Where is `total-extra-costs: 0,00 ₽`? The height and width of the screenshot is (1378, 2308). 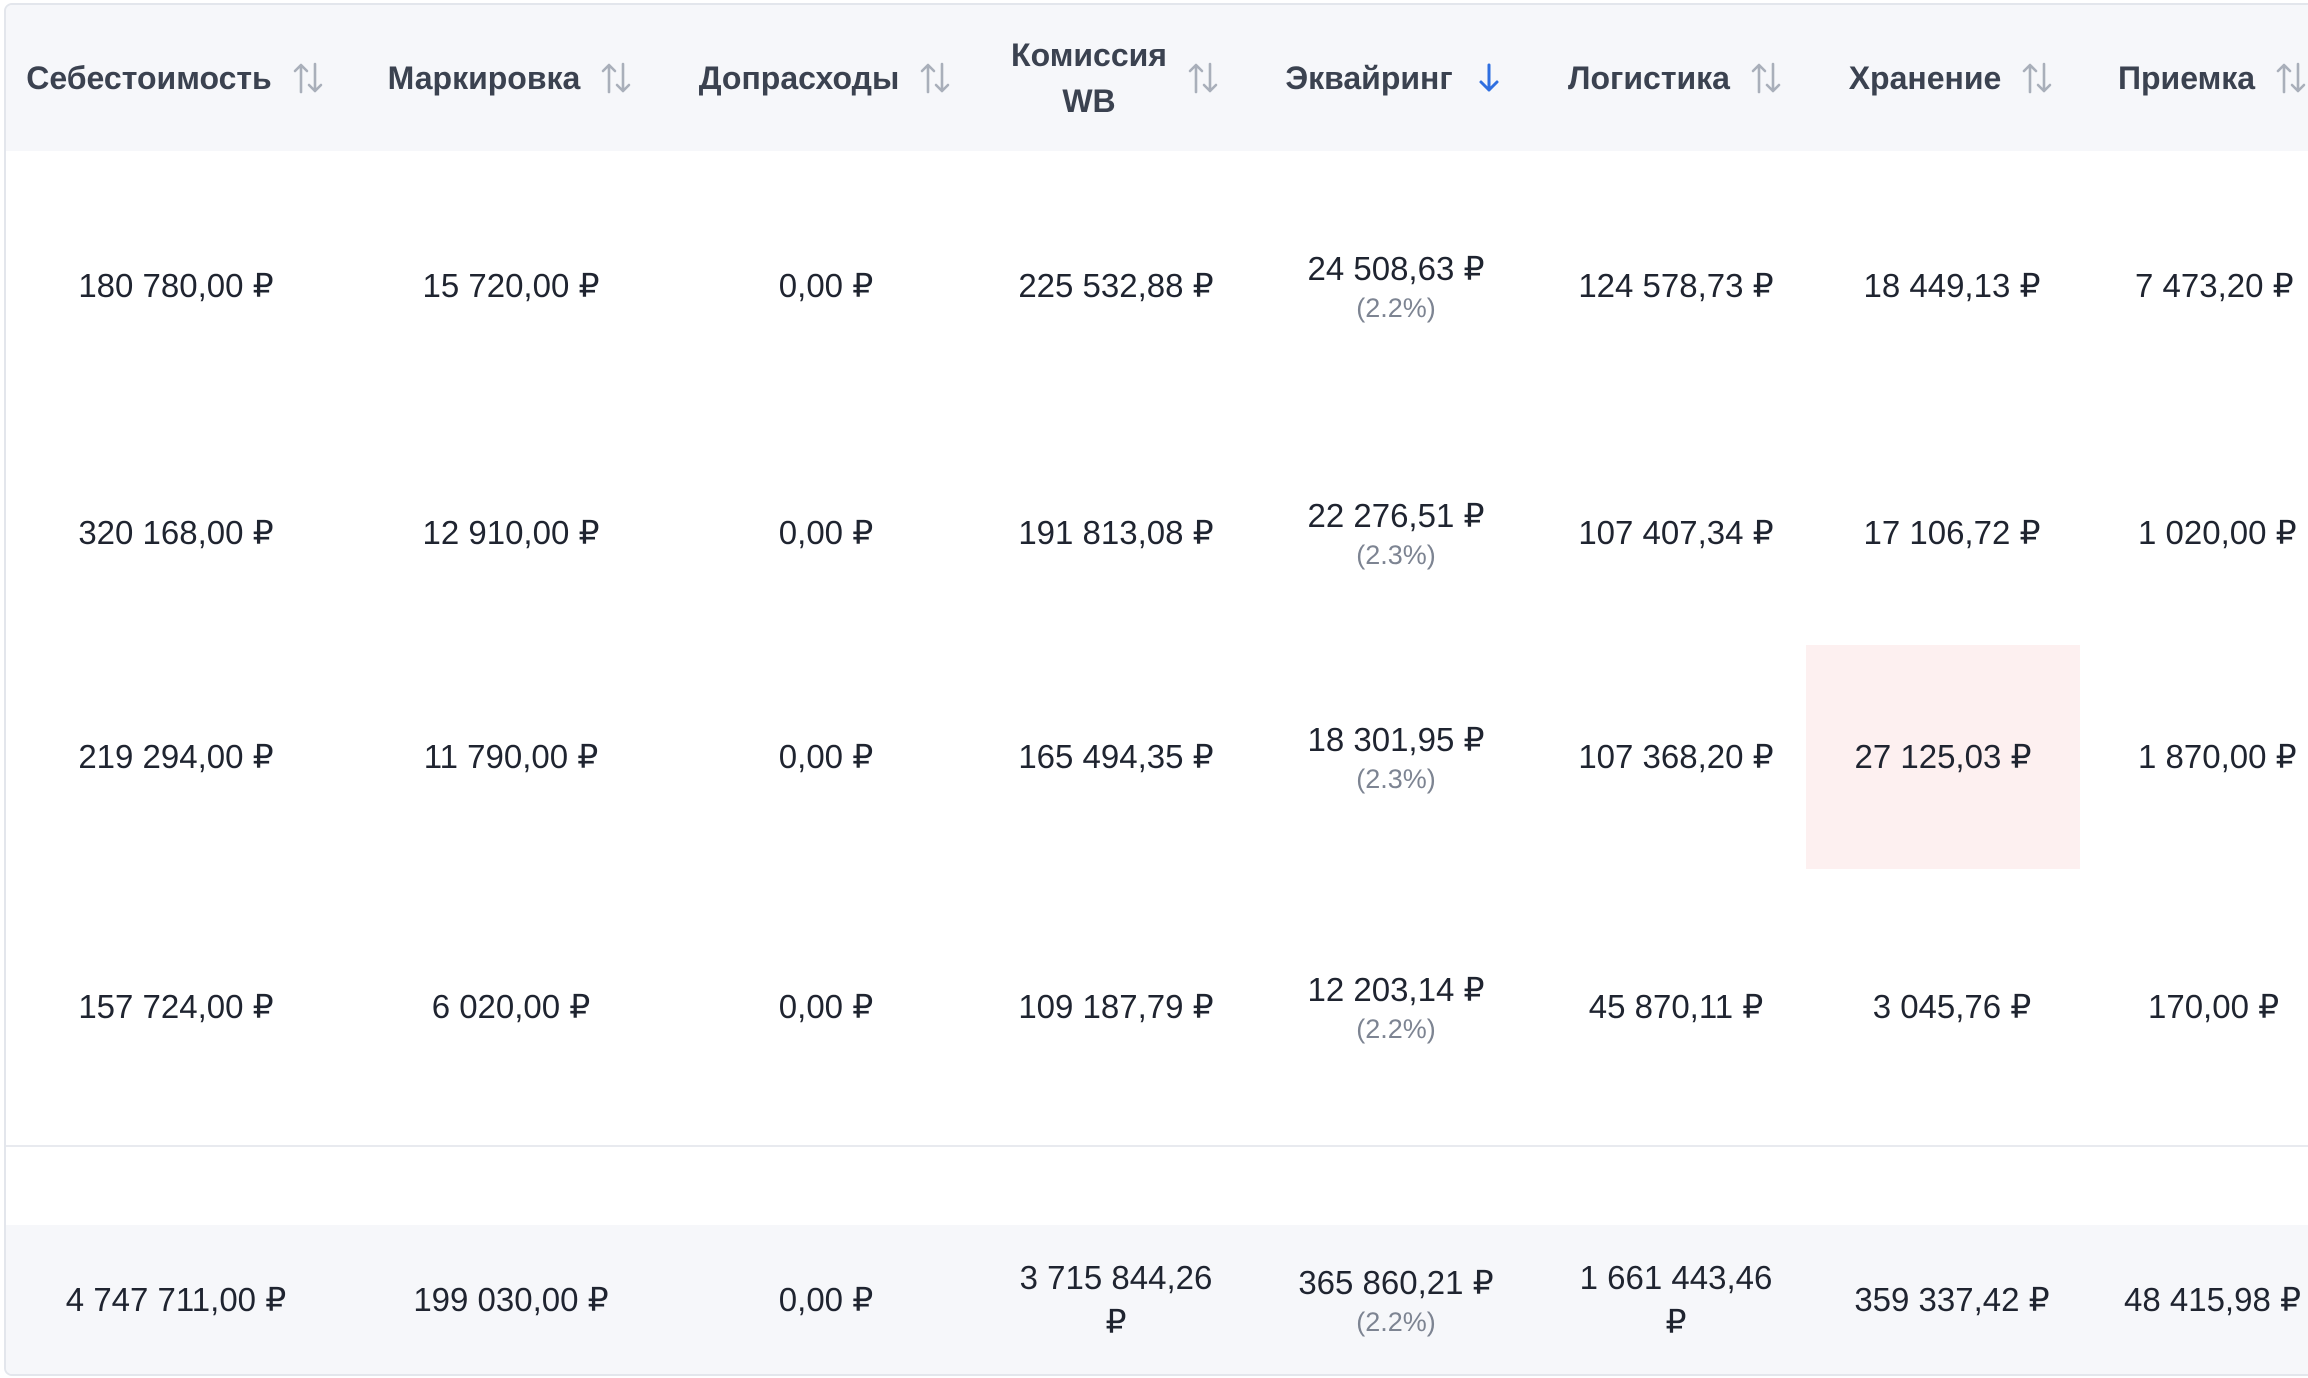 total-extra-costs: 0,00 ₽ is located at coordinates (826, 1299).